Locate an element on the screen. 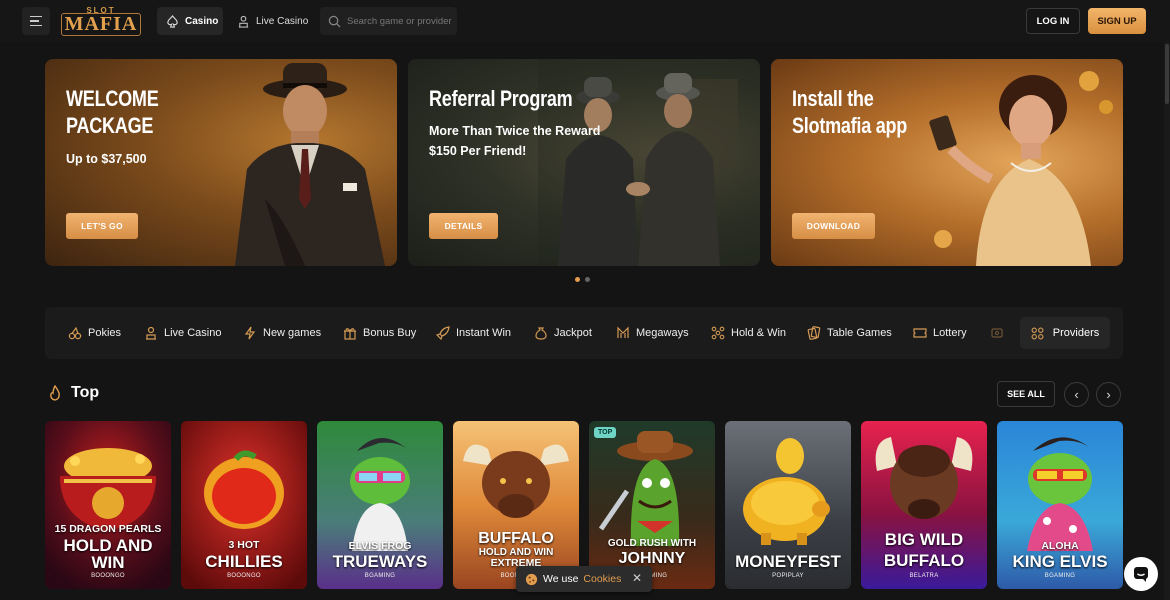 The height and width of the screenshot is (600, 1170). category-more-icon is located at coordinates (997, 333).